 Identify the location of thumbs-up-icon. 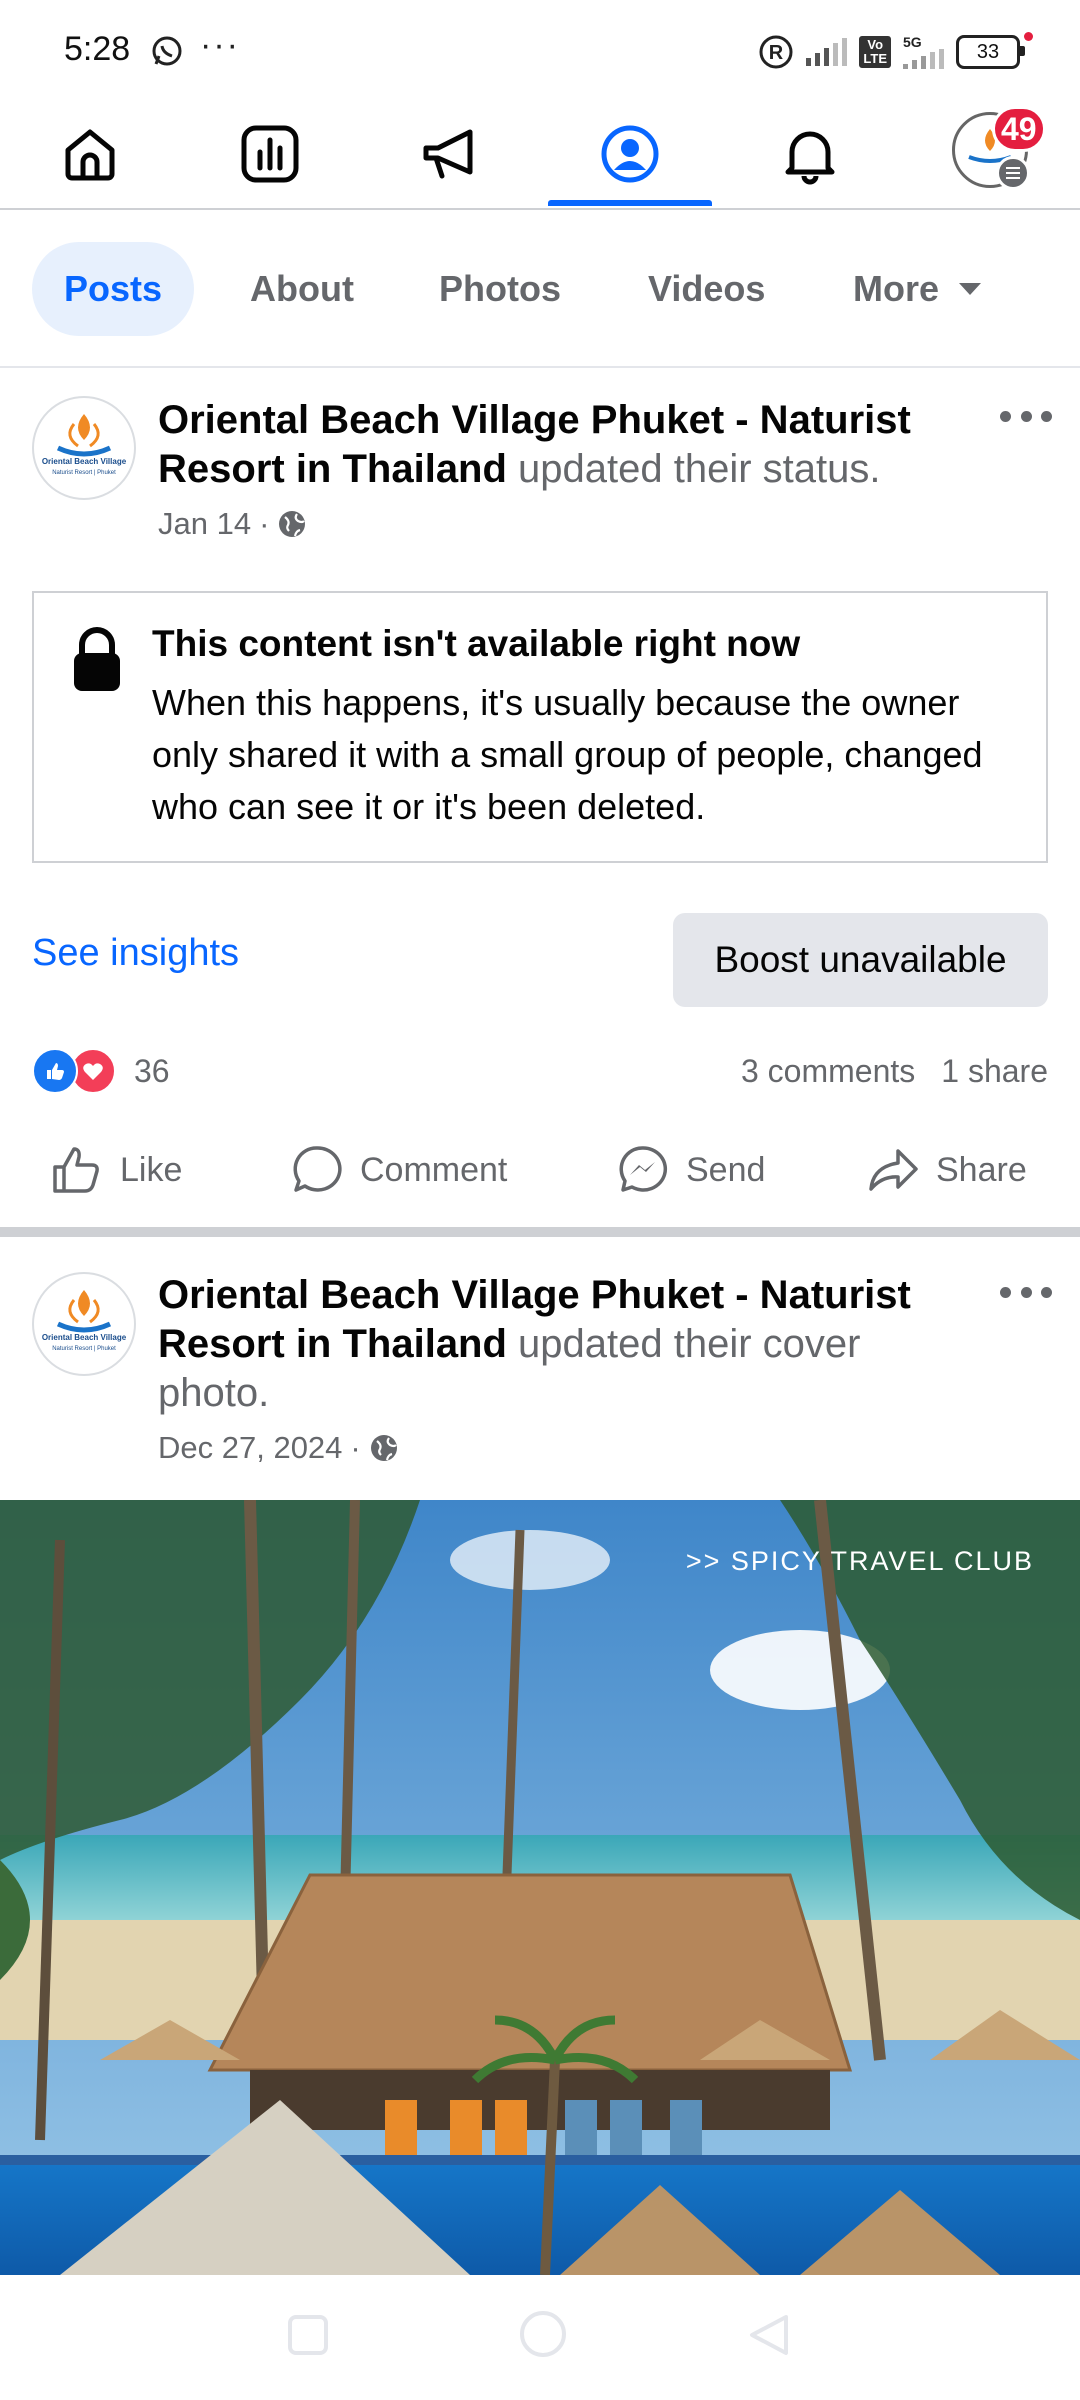
(76, 1170).